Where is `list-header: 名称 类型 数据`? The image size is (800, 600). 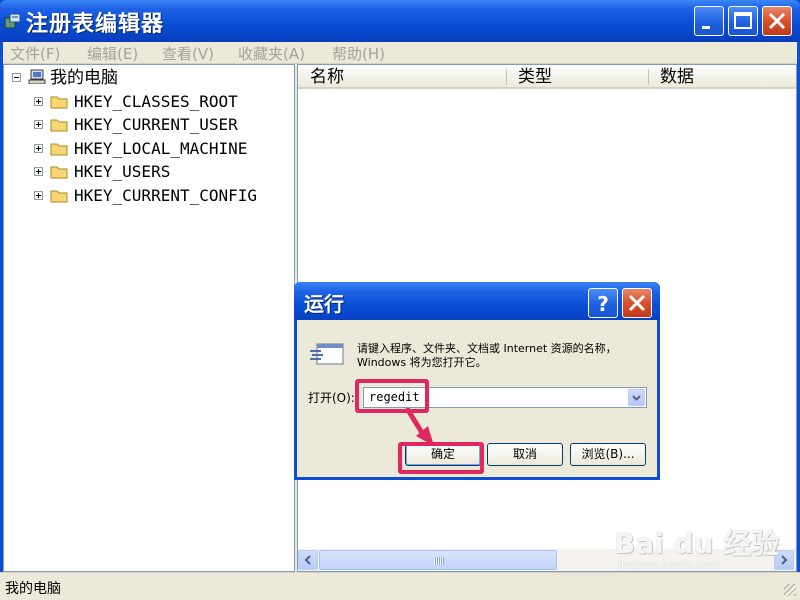
list-header: 名称 类型 数据 is located at coordinates (547, 77).